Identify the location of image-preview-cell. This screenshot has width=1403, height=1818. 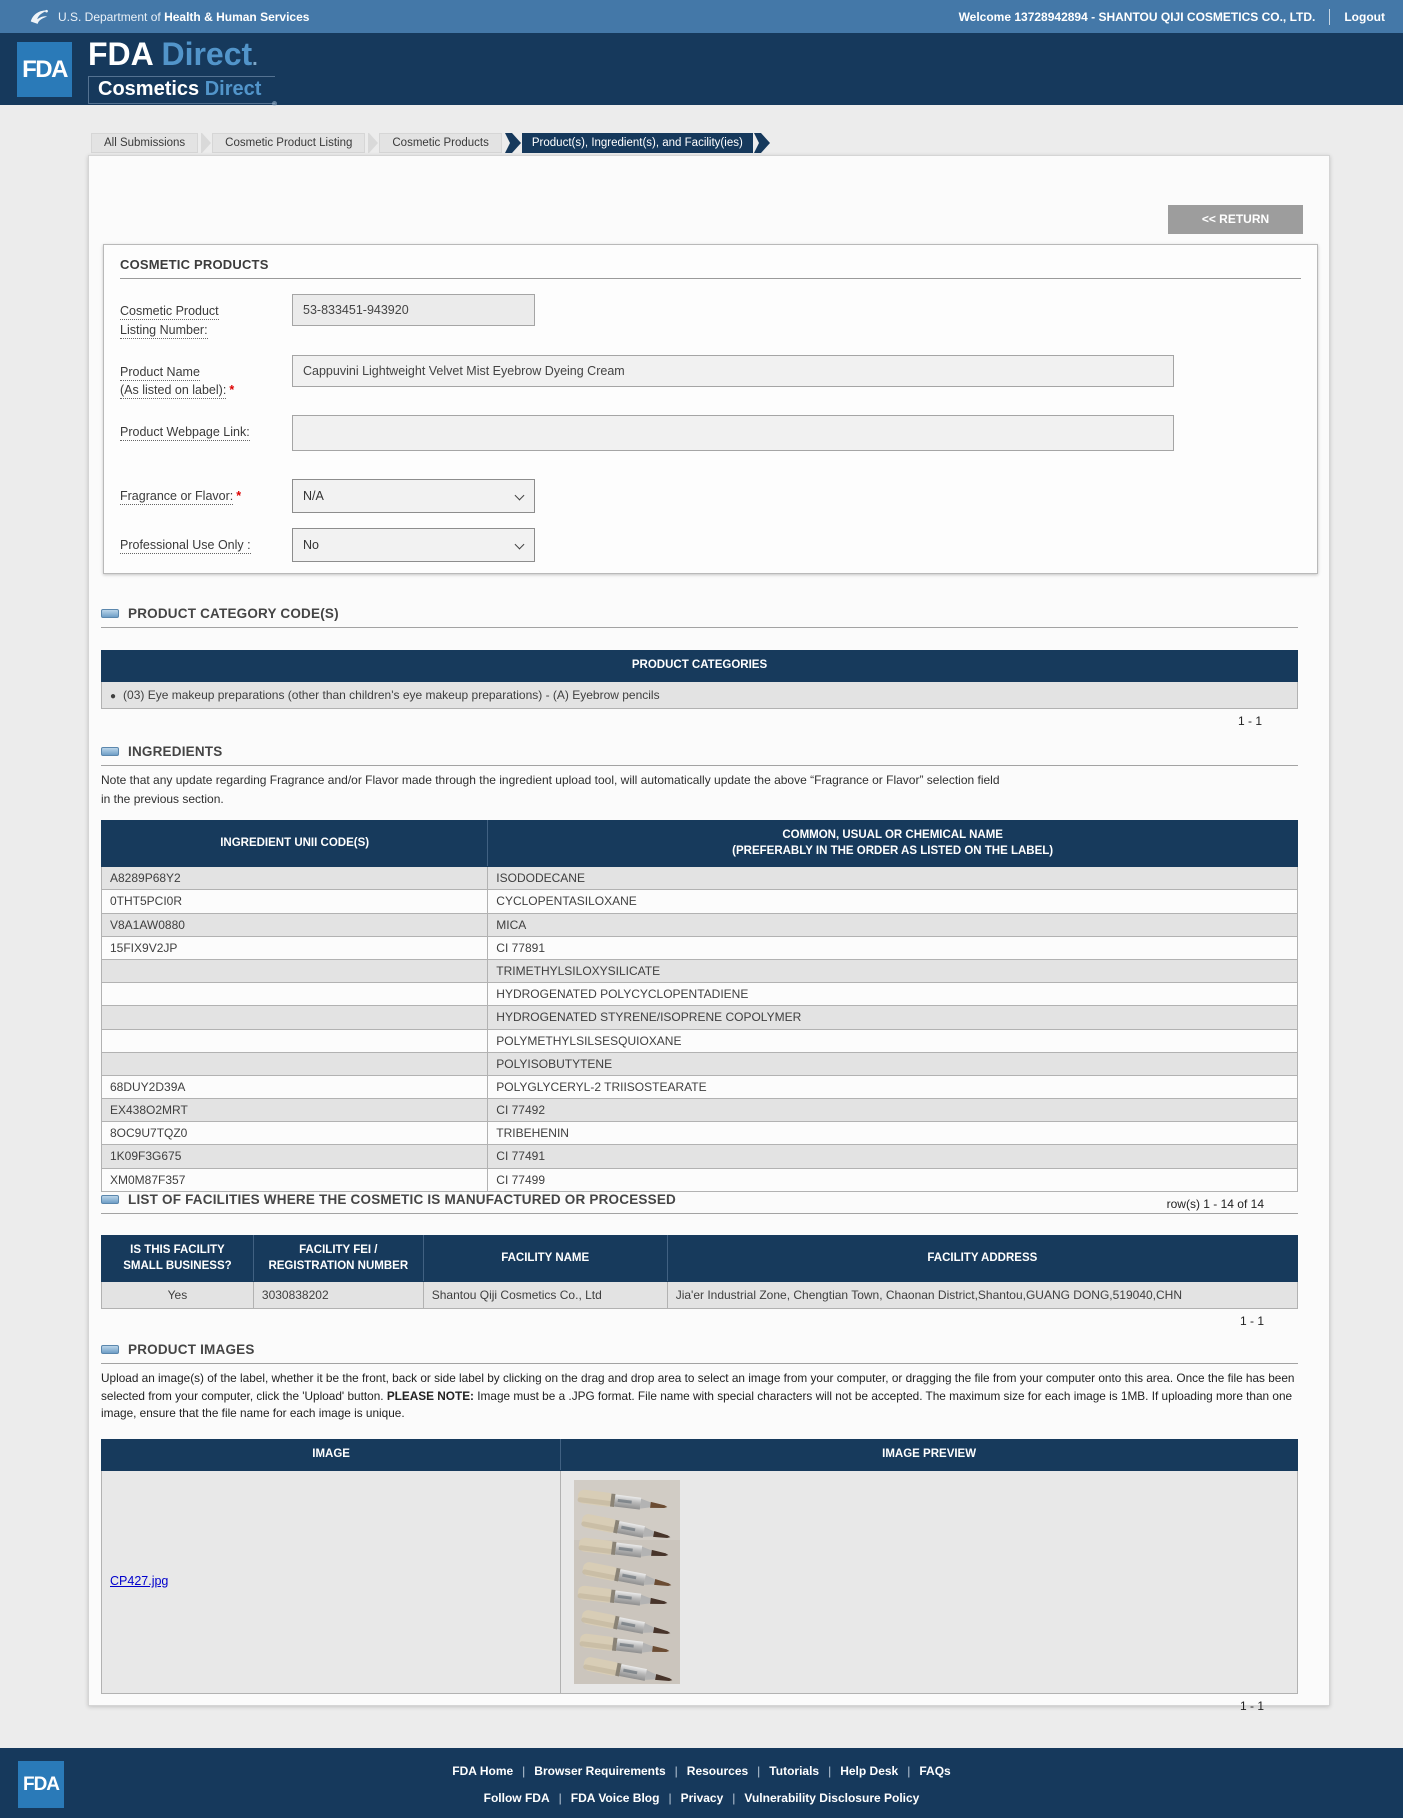
(929, 1581).